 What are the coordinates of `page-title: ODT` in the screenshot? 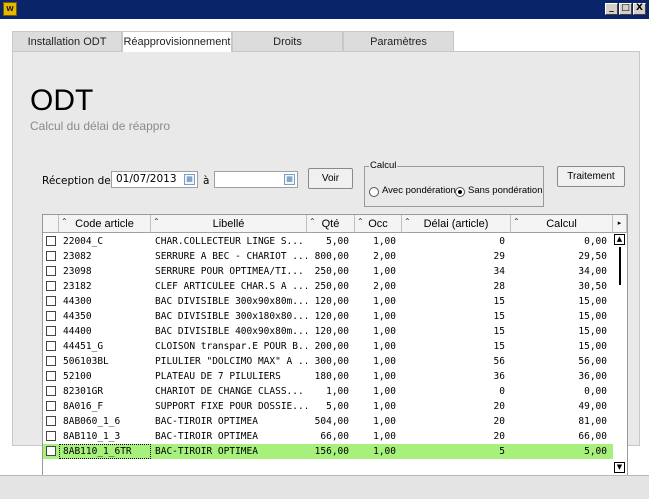 It's located at (62, 100).